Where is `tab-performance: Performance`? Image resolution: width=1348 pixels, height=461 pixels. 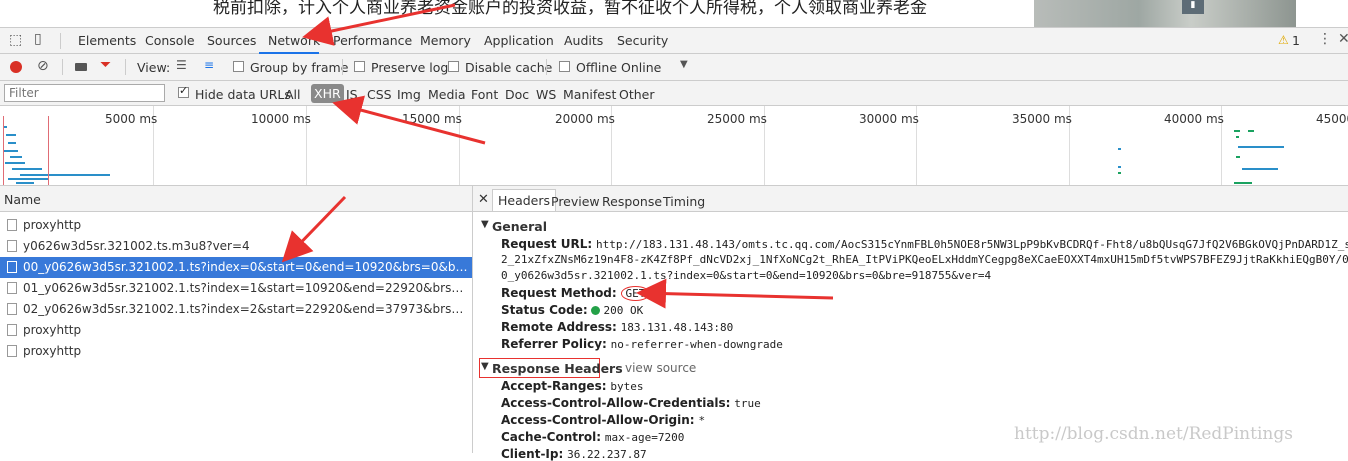 tab-performance: Performance is located at coordinates (372, 40).